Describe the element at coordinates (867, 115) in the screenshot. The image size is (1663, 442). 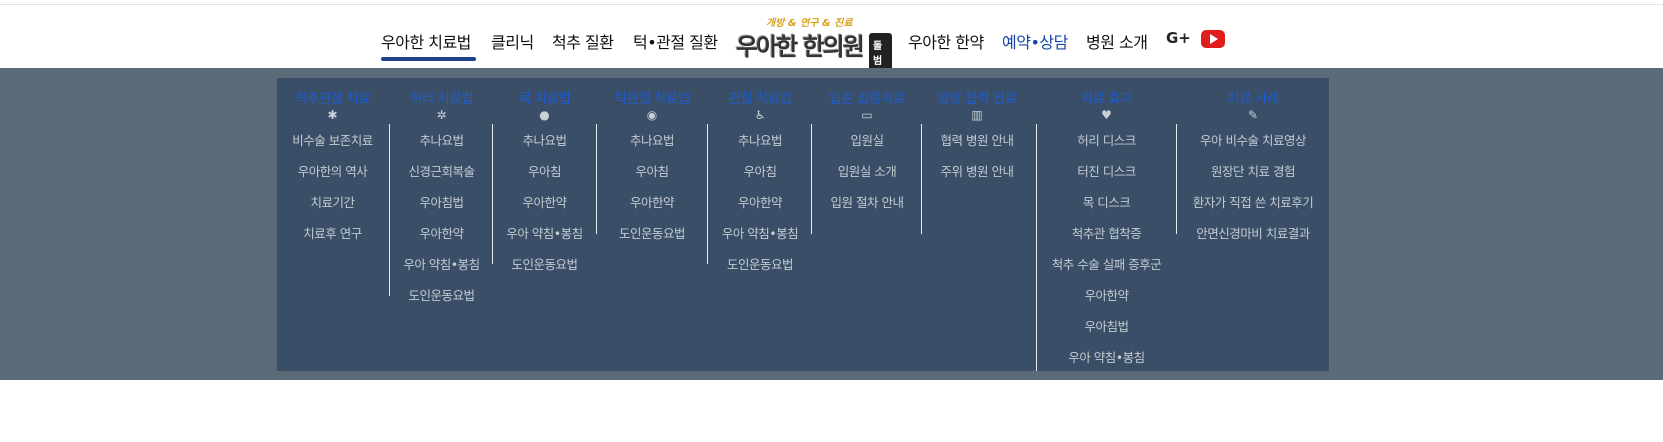
I see `bed-icon: ▭` at that location.